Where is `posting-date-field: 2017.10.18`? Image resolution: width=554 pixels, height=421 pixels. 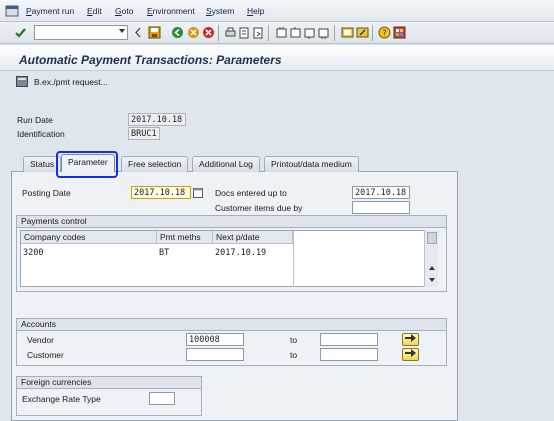 posting-date-field: 2017.10.18 is located at coordinates (161, 192).